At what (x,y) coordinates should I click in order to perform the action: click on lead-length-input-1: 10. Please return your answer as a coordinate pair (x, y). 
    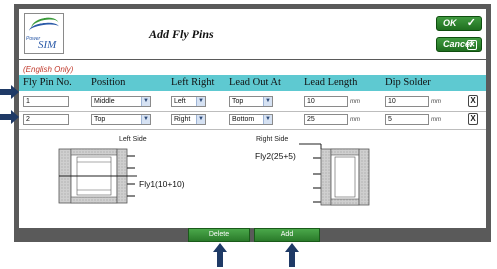
    Looking at the image, I should click on (326, 101).